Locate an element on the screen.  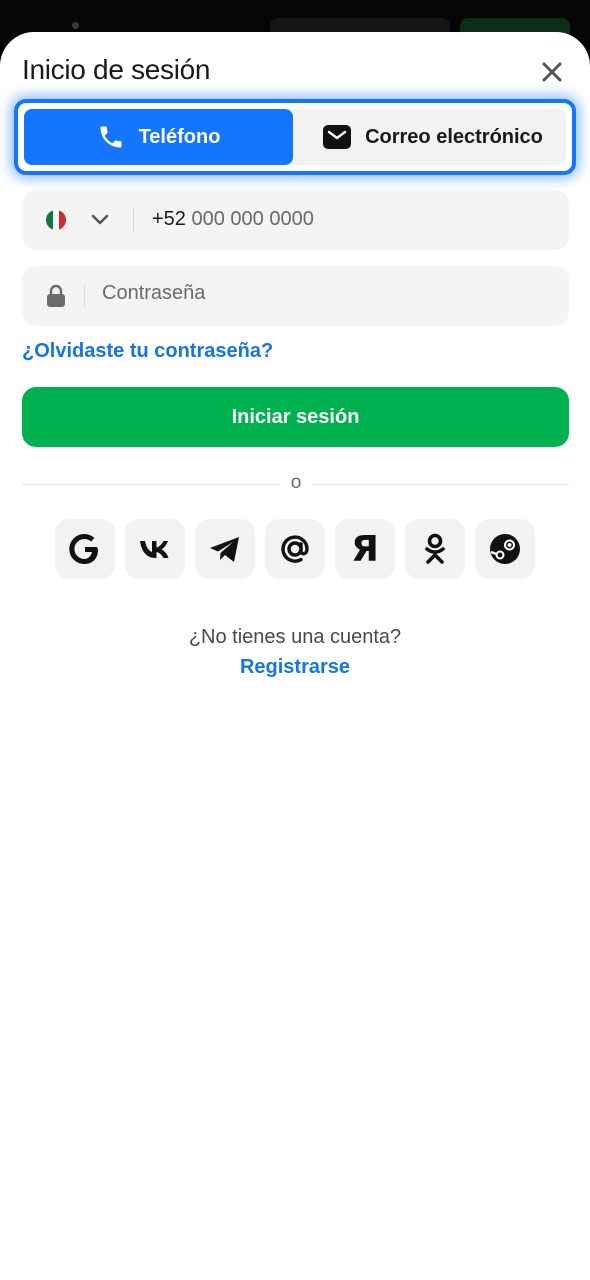
mexico-flag-icon is located at coordinates (56, 220).